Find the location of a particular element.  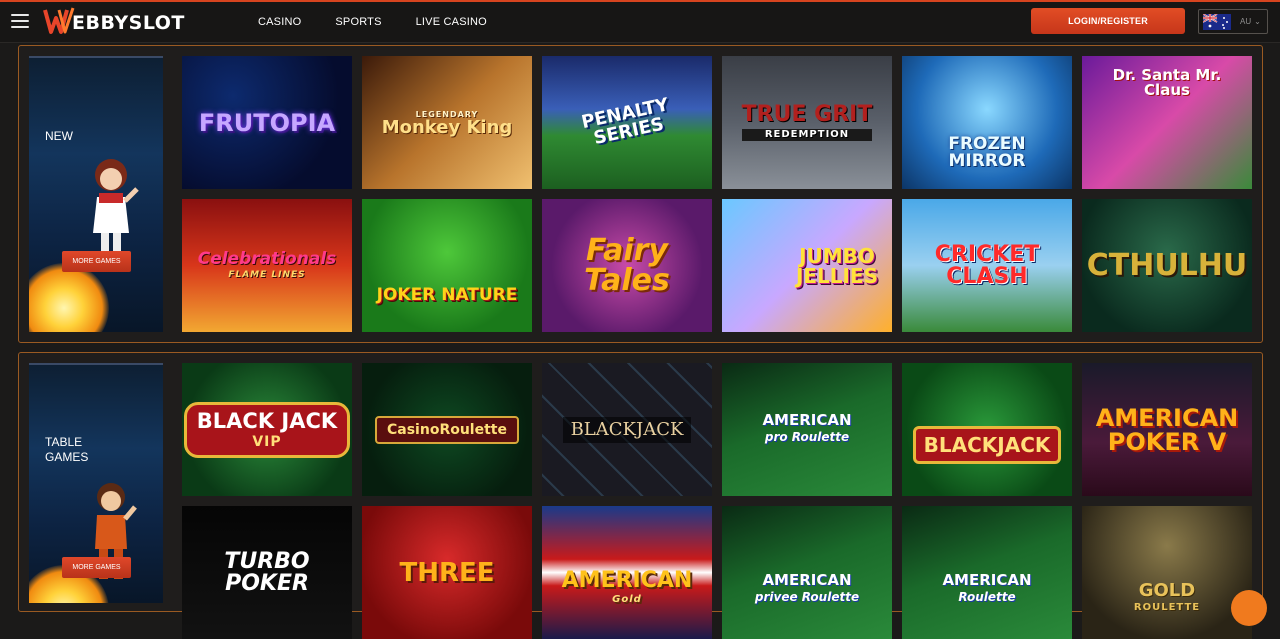

game-tile: JOKER NATURE is located at coordinates (447, 265).